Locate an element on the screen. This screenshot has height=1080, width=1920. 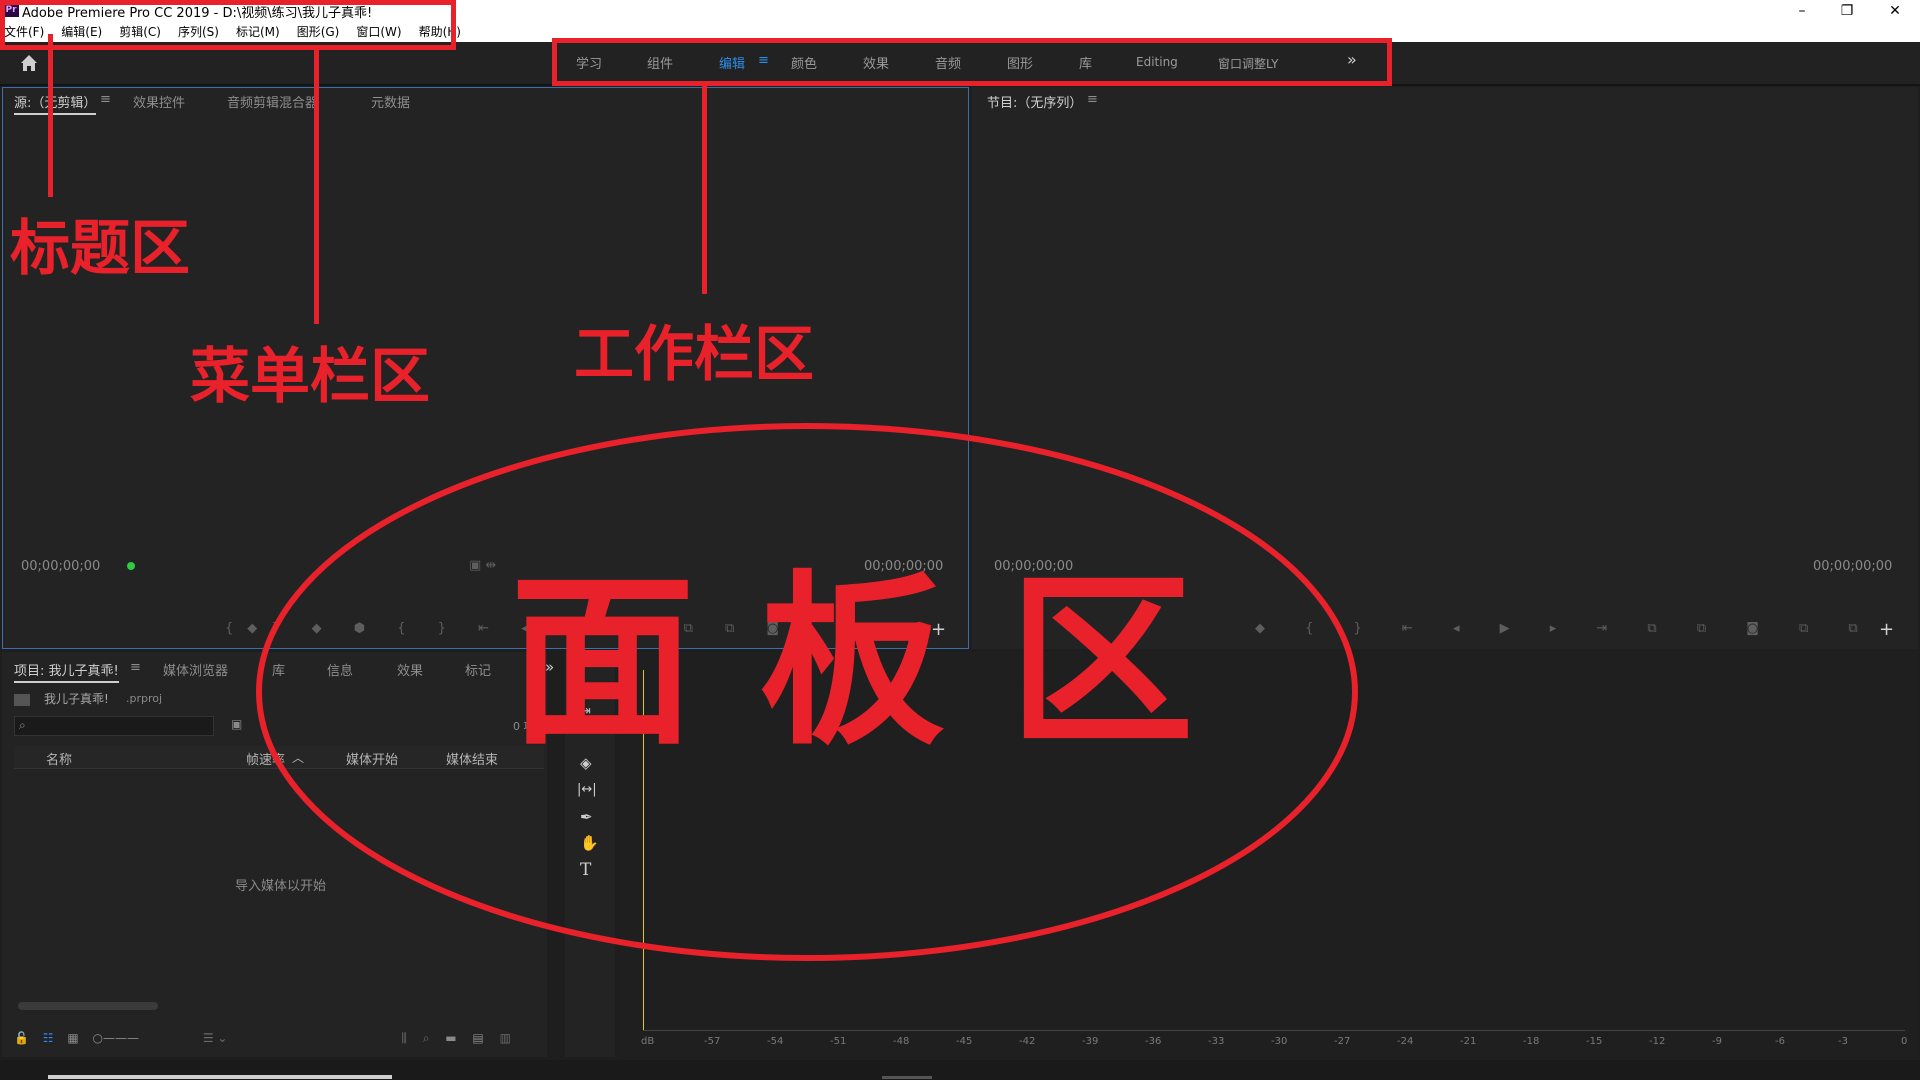
status-handle is located at coordinates (907, 1077).